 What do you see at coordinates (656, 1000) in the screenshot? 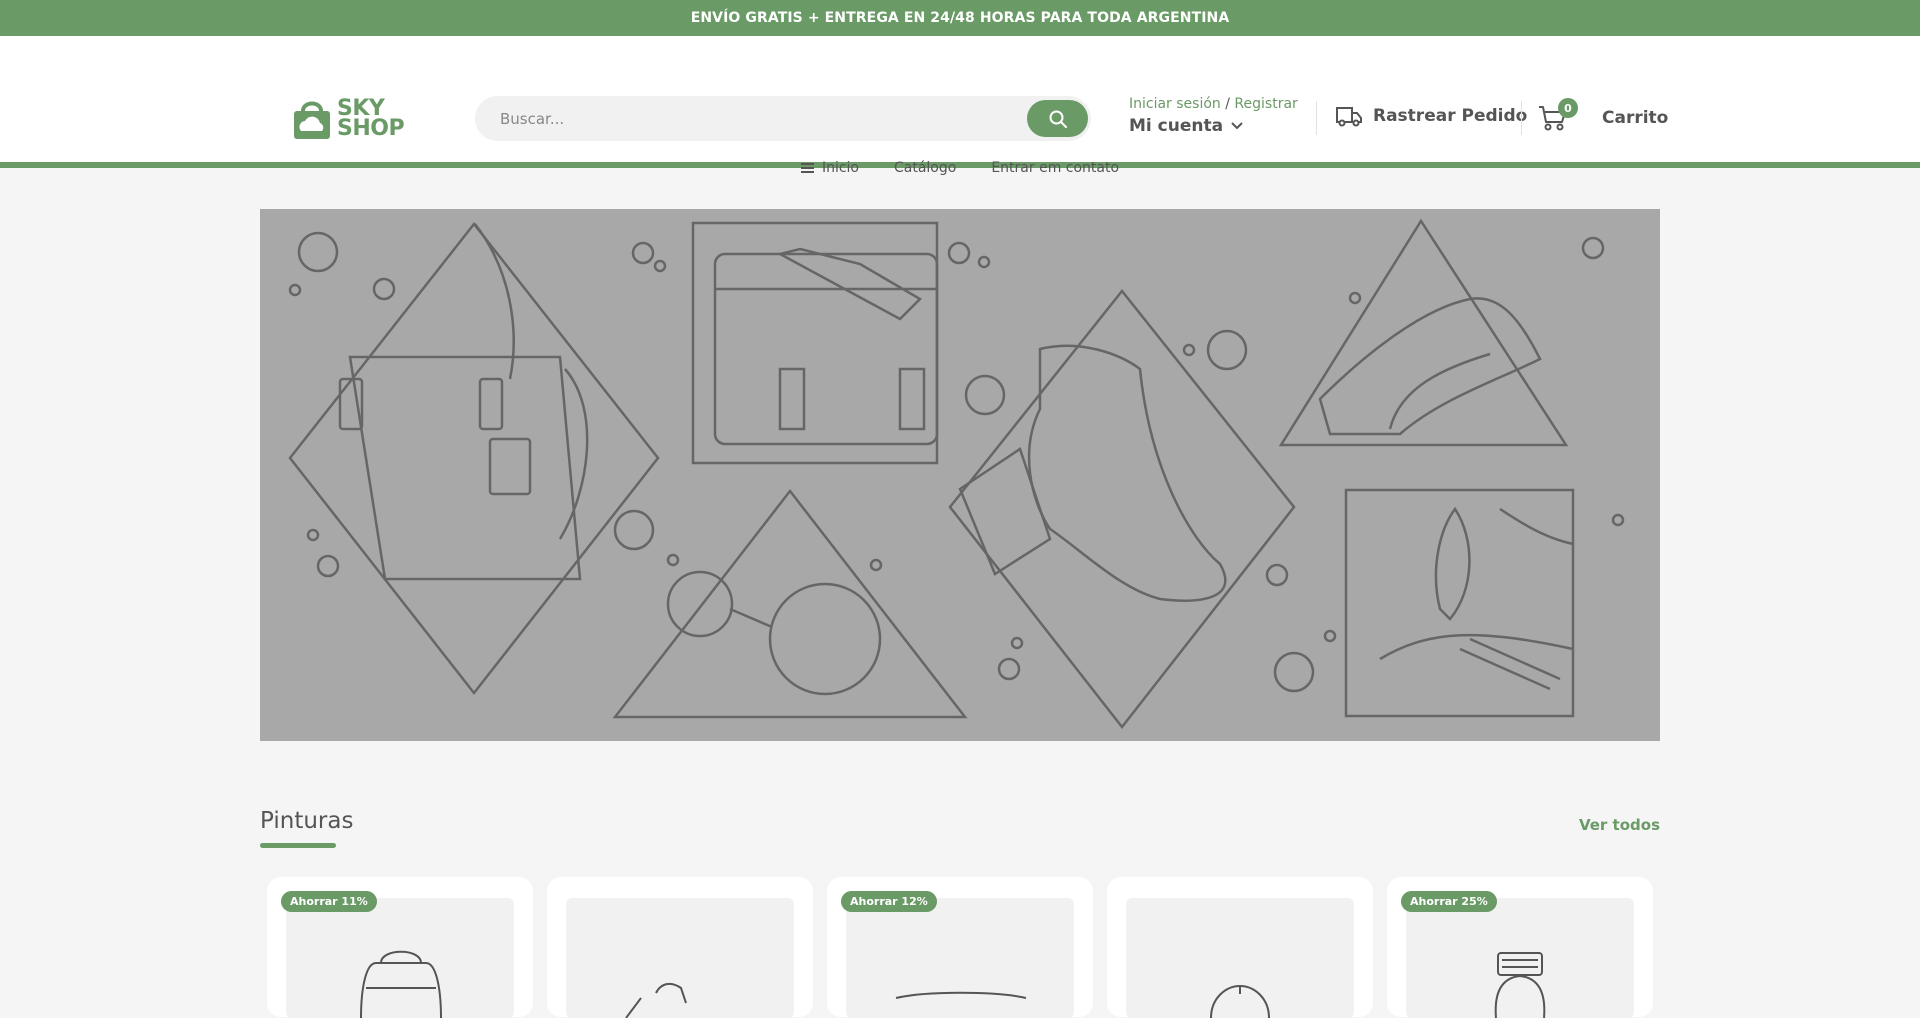
I see `shoe-icon` at bounding box center [656, 1000].